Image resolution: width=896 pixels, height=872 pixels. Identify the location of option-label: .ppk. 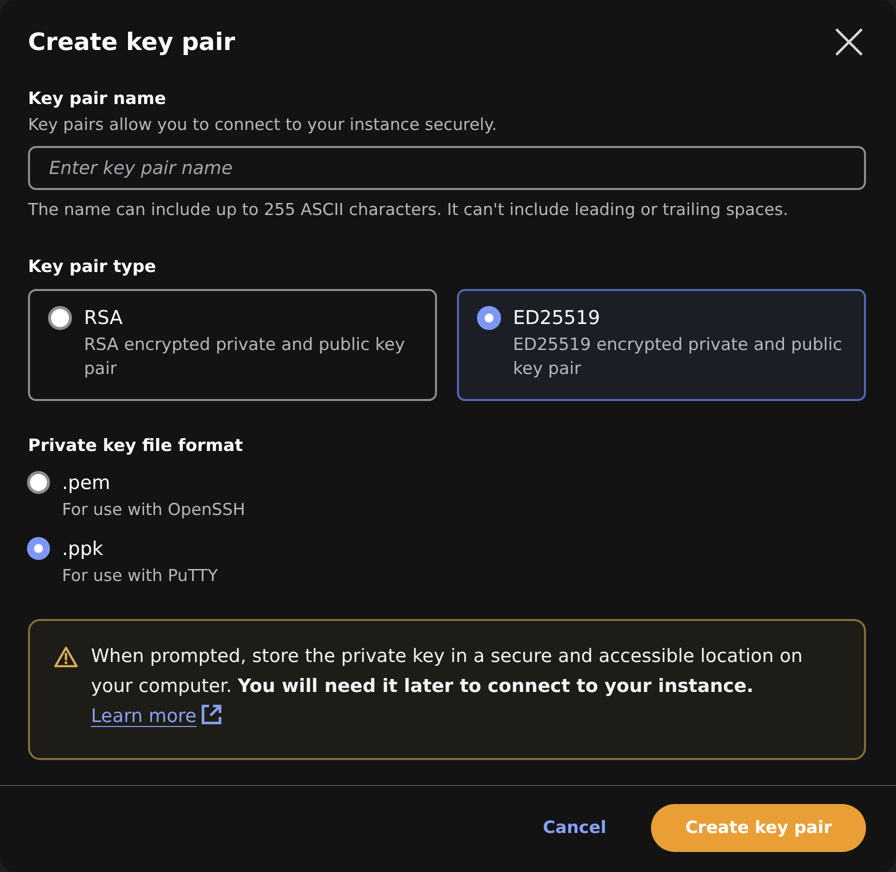
(83, 549).